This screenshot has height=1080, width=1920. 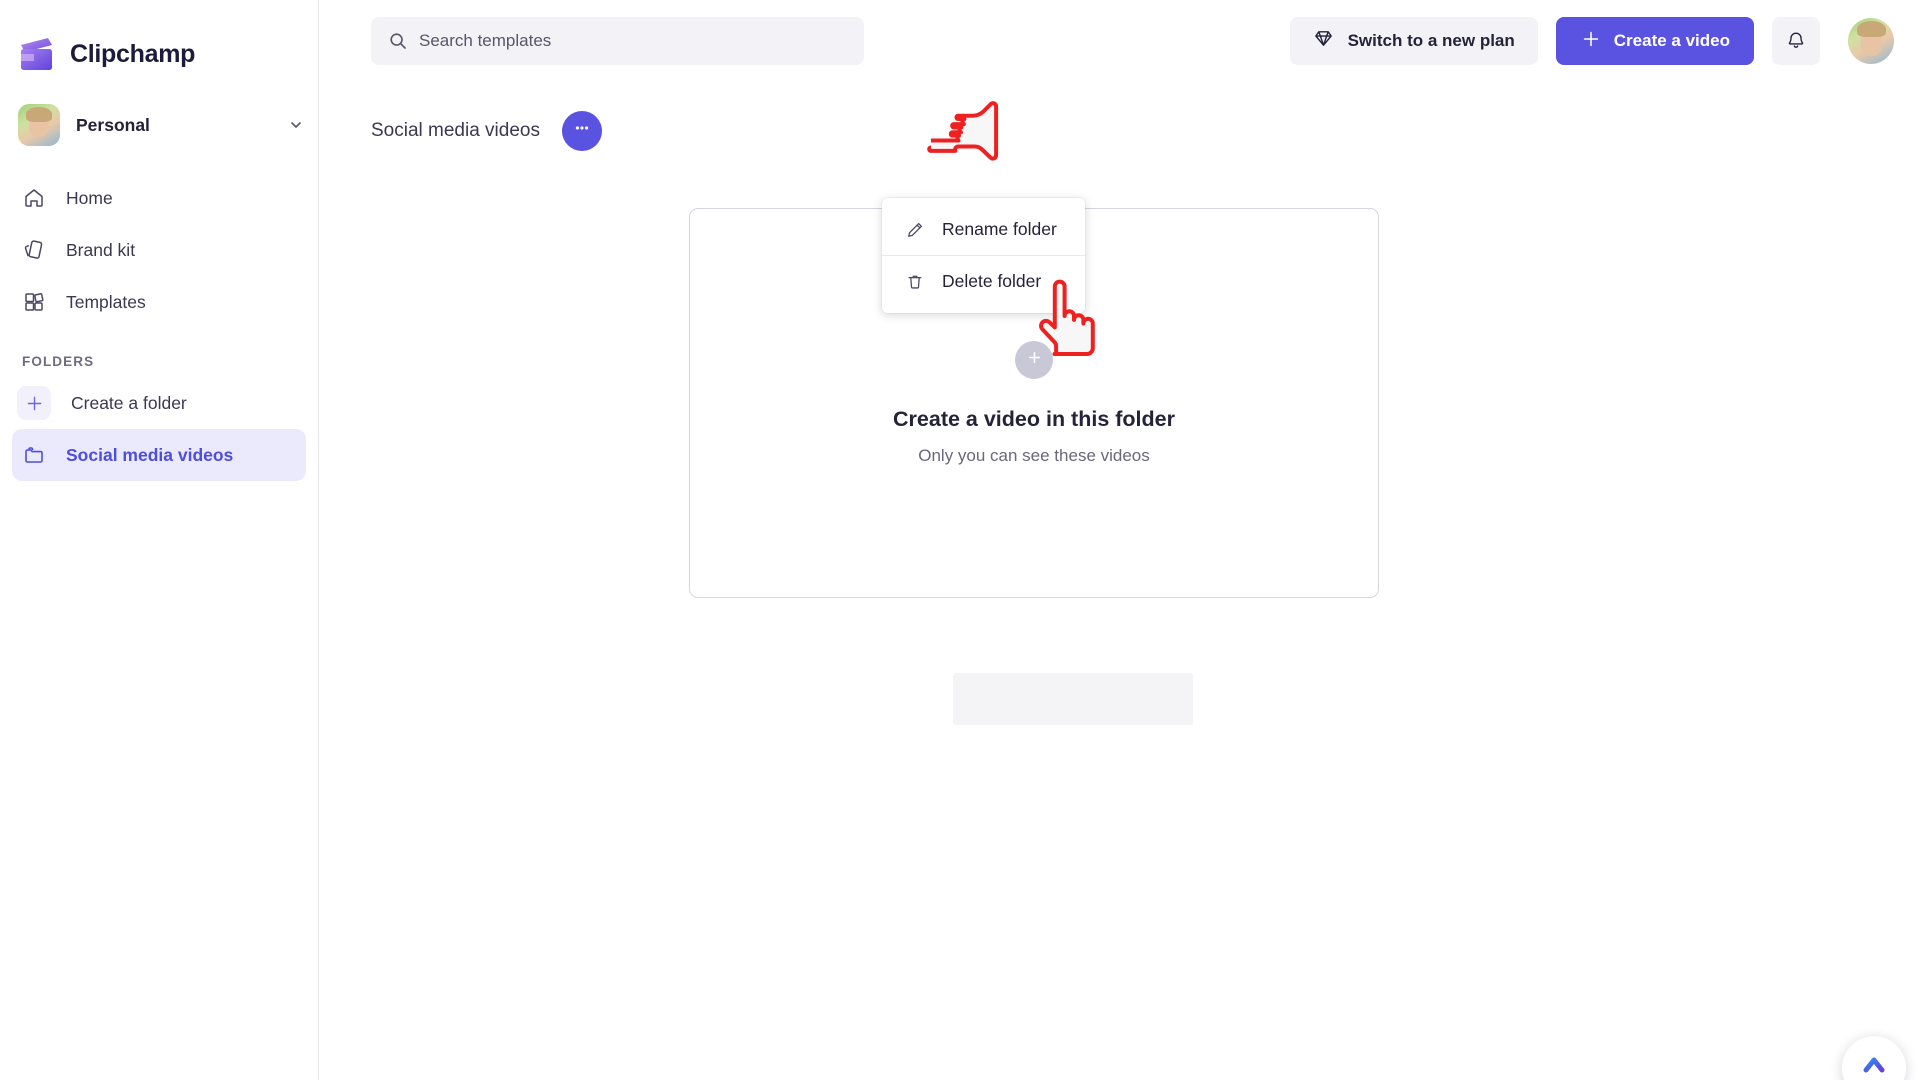 What do you see at coordinates (1323, 41) in the screenshot?
I see `diamond-icon` at bounding box center [1323, 41].